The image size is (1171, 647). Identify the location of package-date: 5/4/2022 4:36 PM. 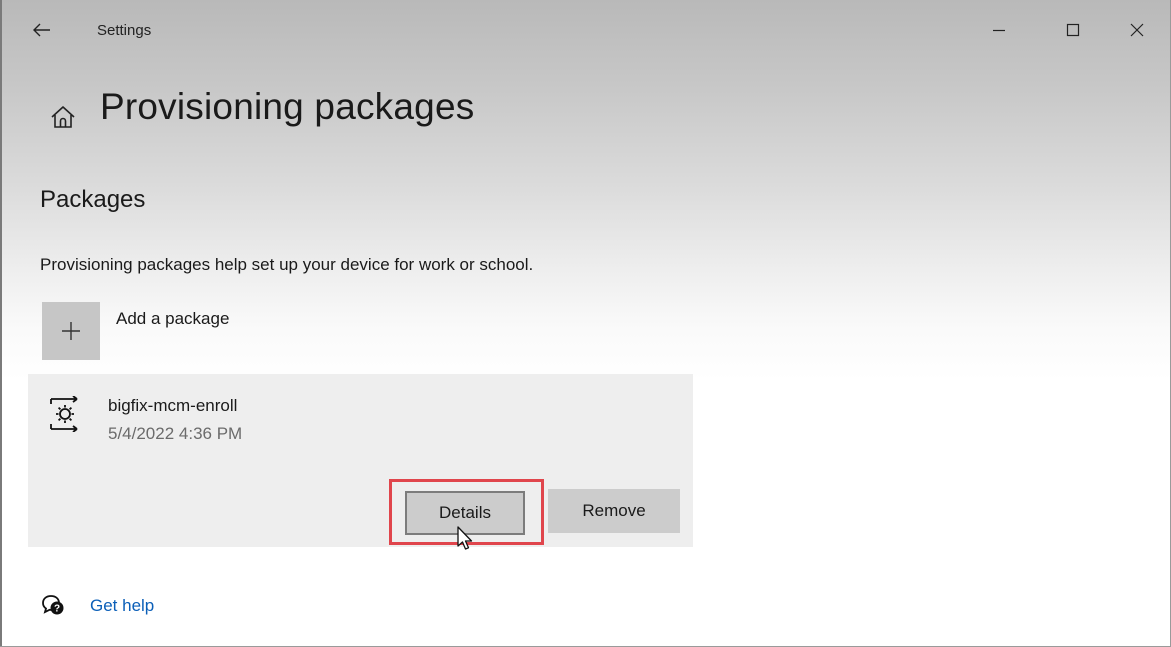
(175, 433).